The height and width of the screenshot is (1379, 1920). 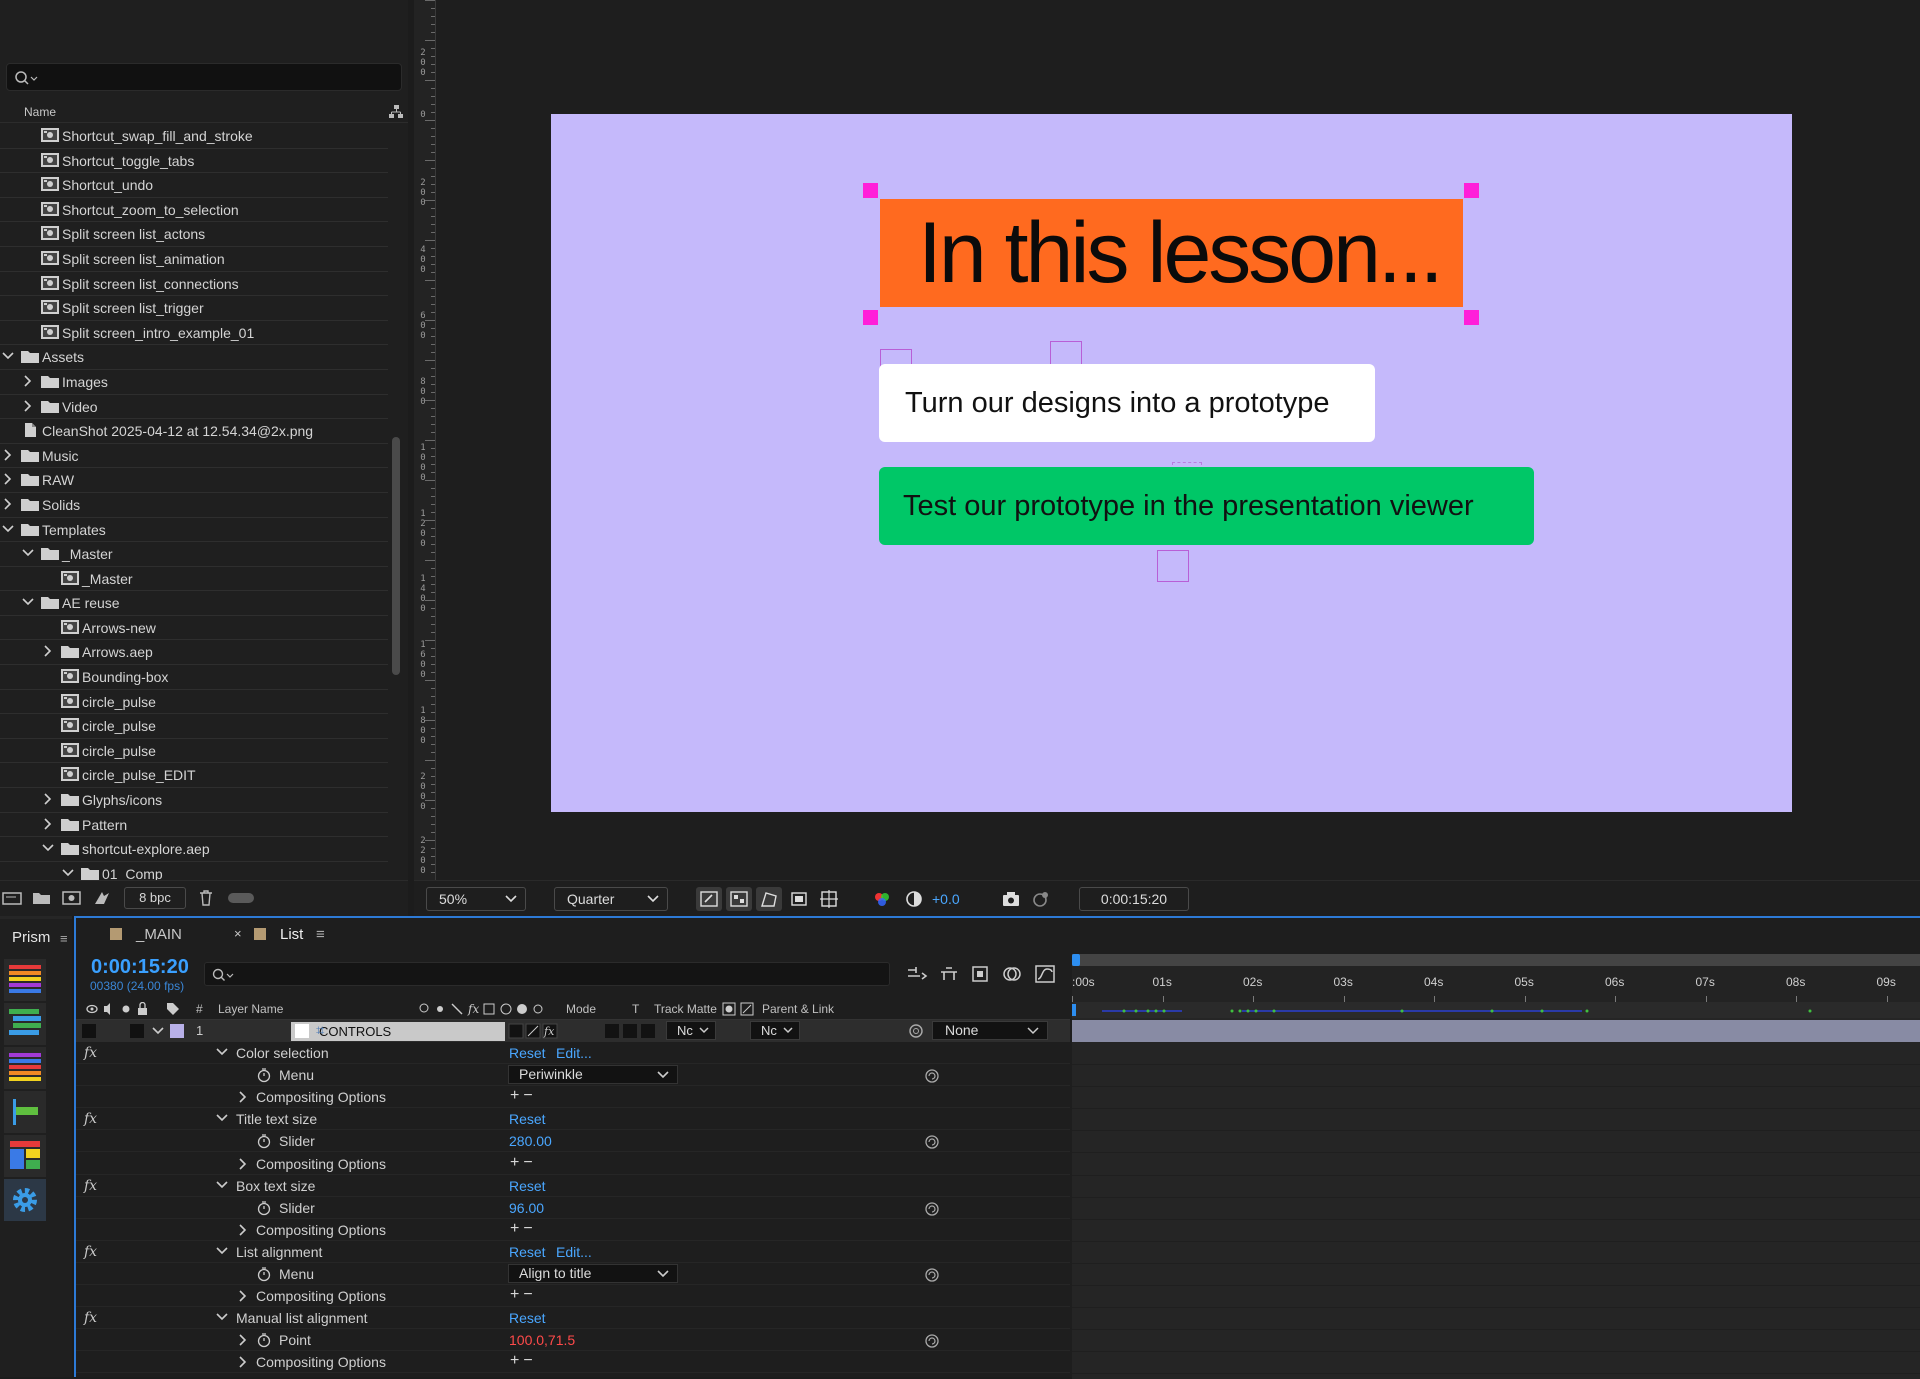 What do you see at coordinates (611, 899) in the screenshot?
I see `resolution-dropdown: Quarter` at bounding box center [611, 899].